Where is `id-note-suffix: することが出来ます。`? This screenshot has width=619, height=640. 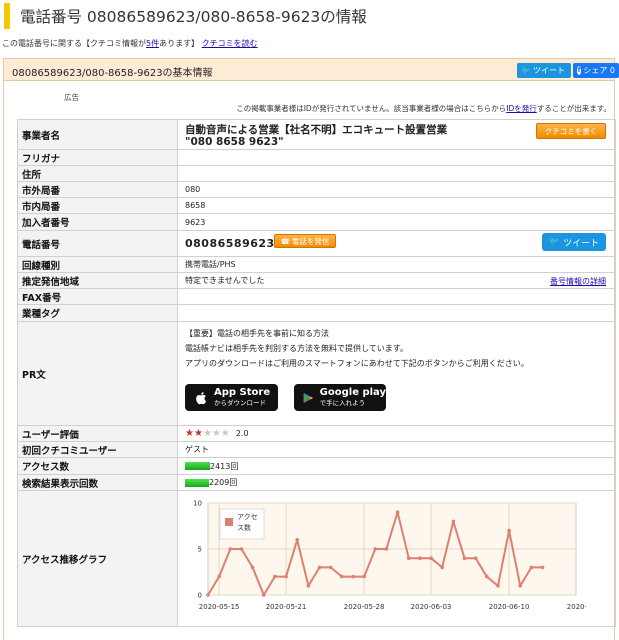
id-note-suffix: することが出来ます。 is located at coordinates (573, 108).